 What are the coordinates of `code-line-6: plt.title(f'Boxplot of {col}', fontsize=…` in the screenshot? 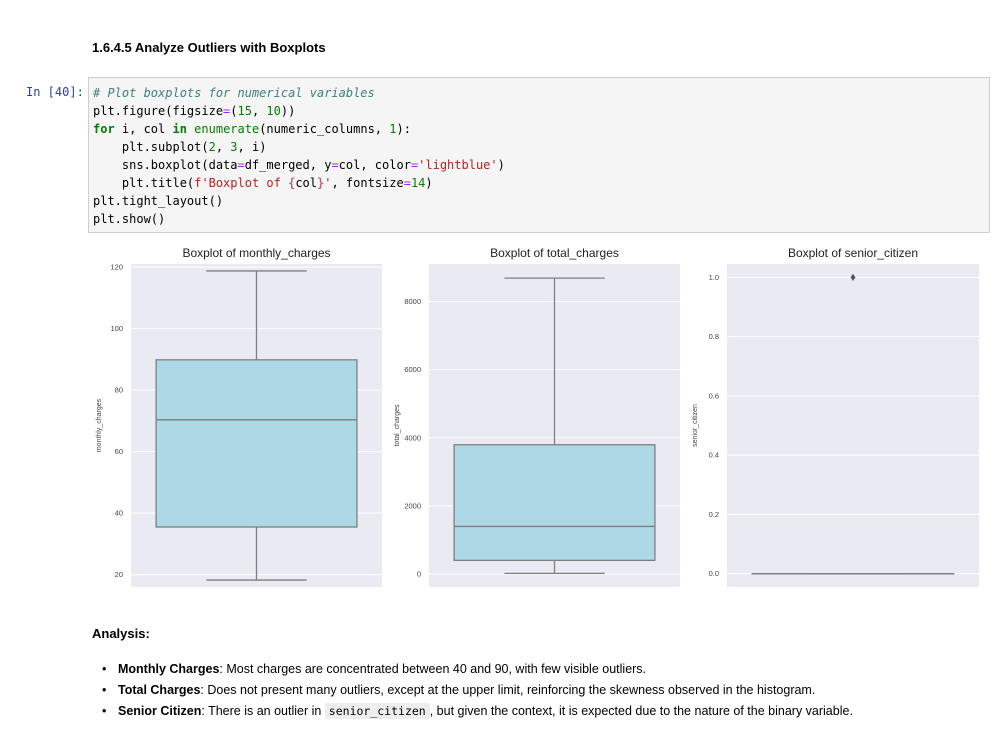 It's located at (263, 183).